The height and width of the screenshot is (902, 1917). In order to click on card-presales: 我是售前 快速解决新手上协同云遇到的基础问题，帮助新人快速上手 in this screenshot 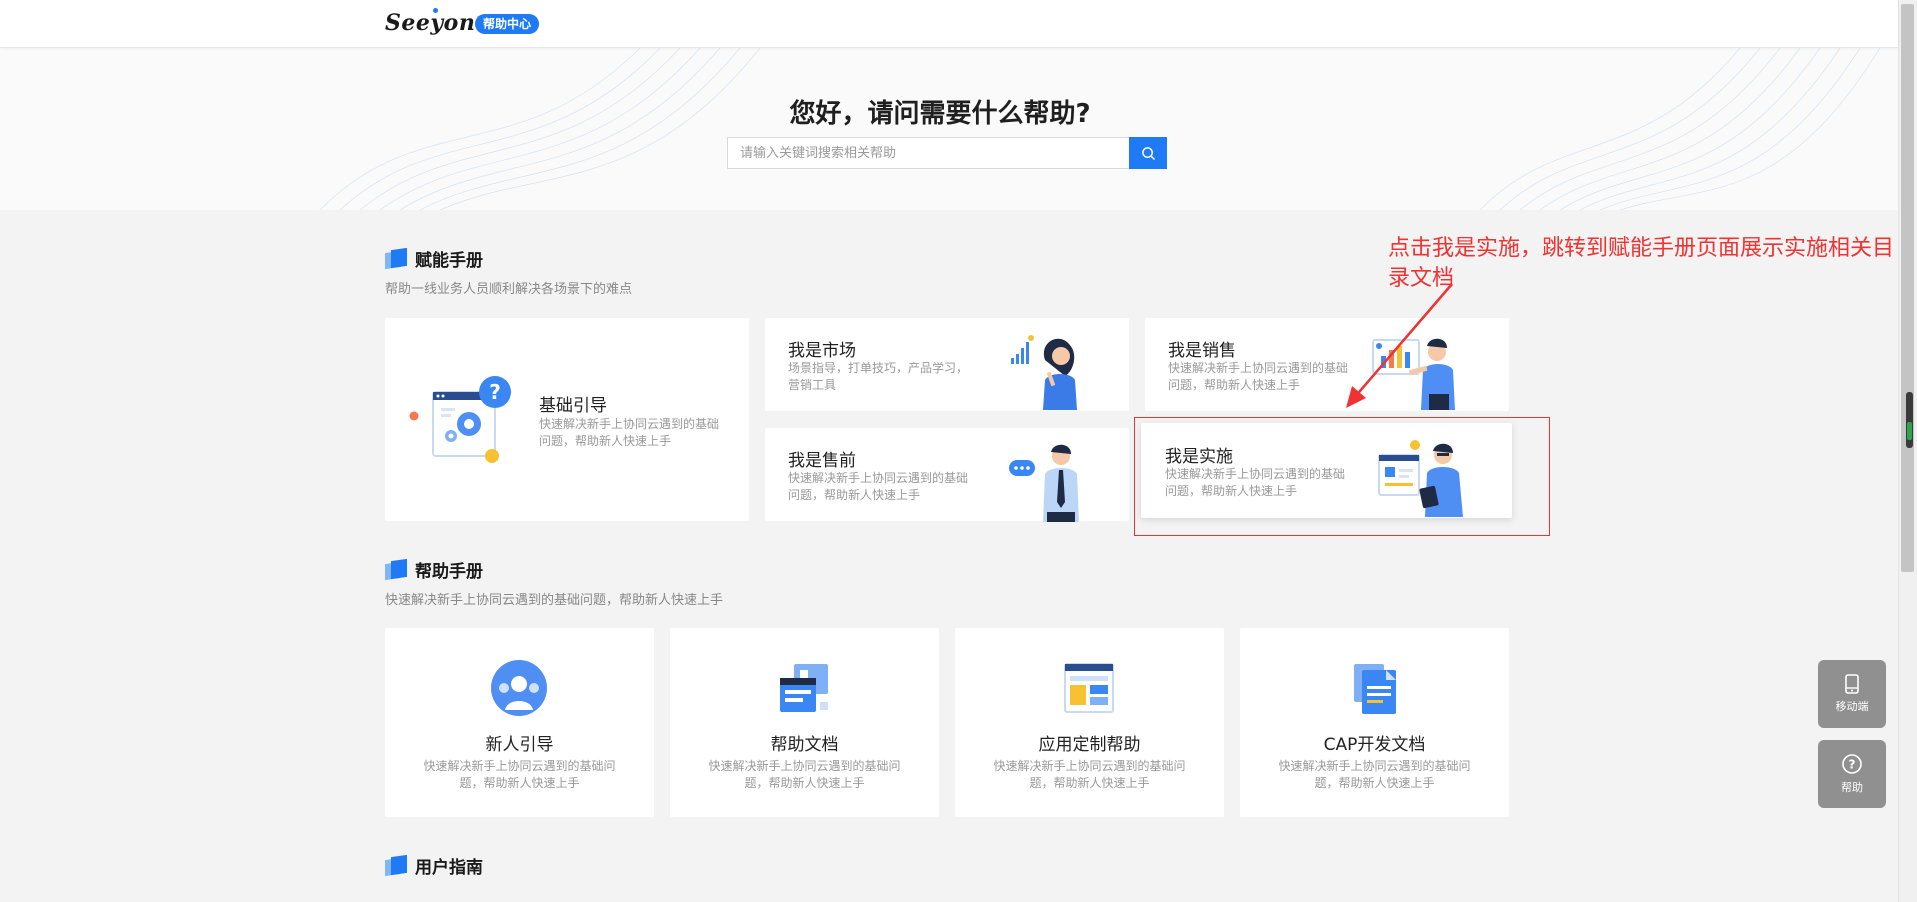, I will do `click(947, 475)`.